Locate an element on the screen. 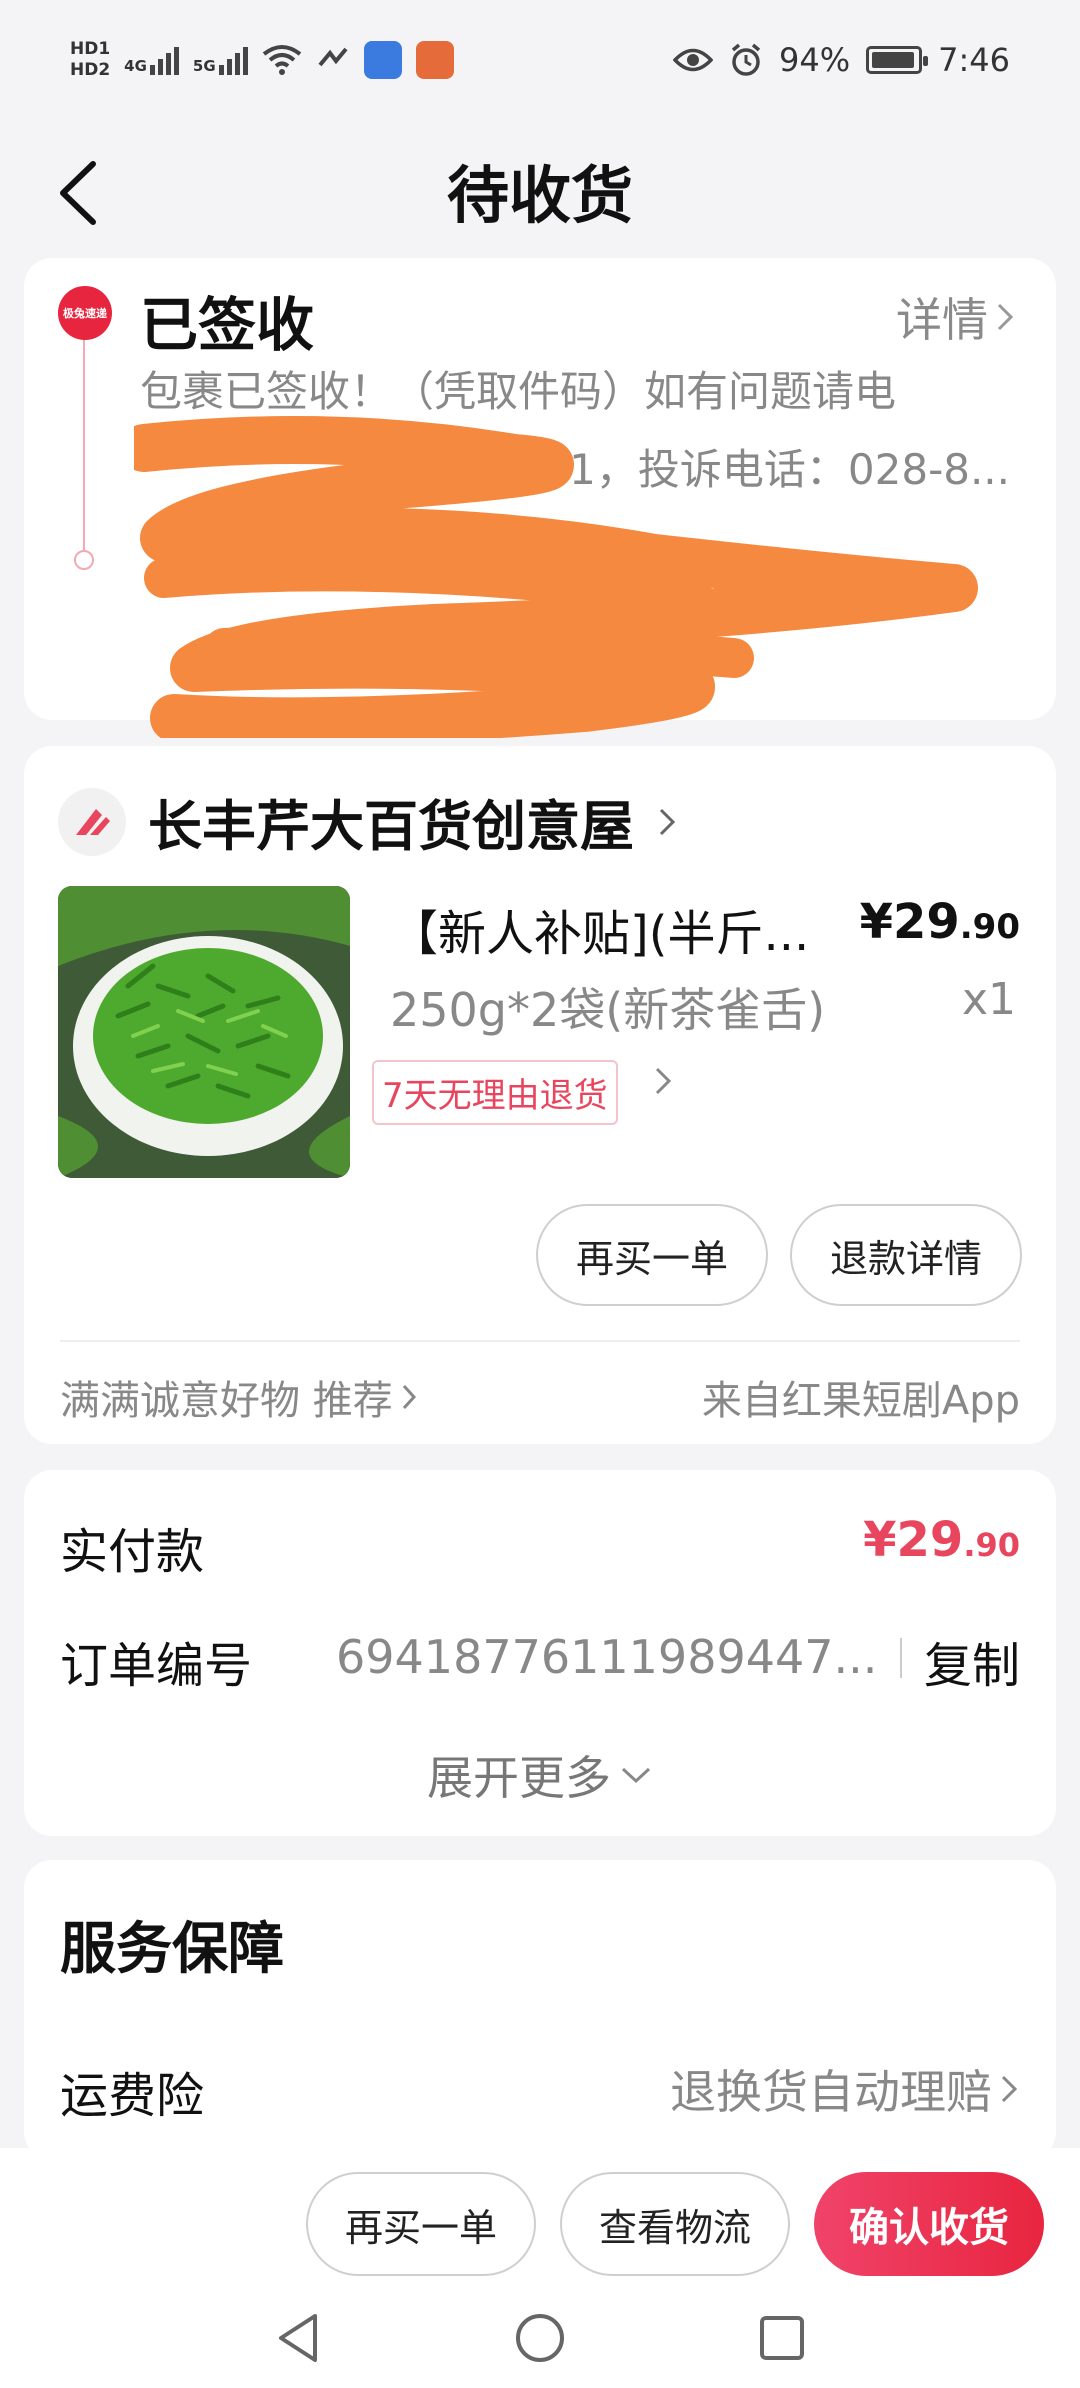 The height and width of the screenshot is (2388, 1080). bottom-buy-again-button: 再买一单 is located at coordinates (421, 2224).